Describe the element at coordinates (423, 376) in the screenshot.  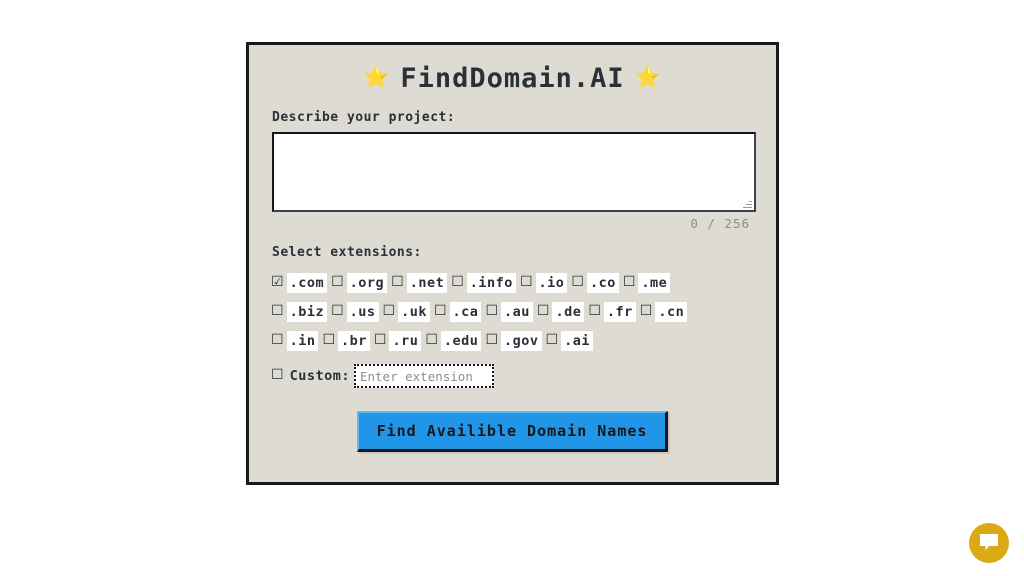
I see `custom-extension-input` at that location.